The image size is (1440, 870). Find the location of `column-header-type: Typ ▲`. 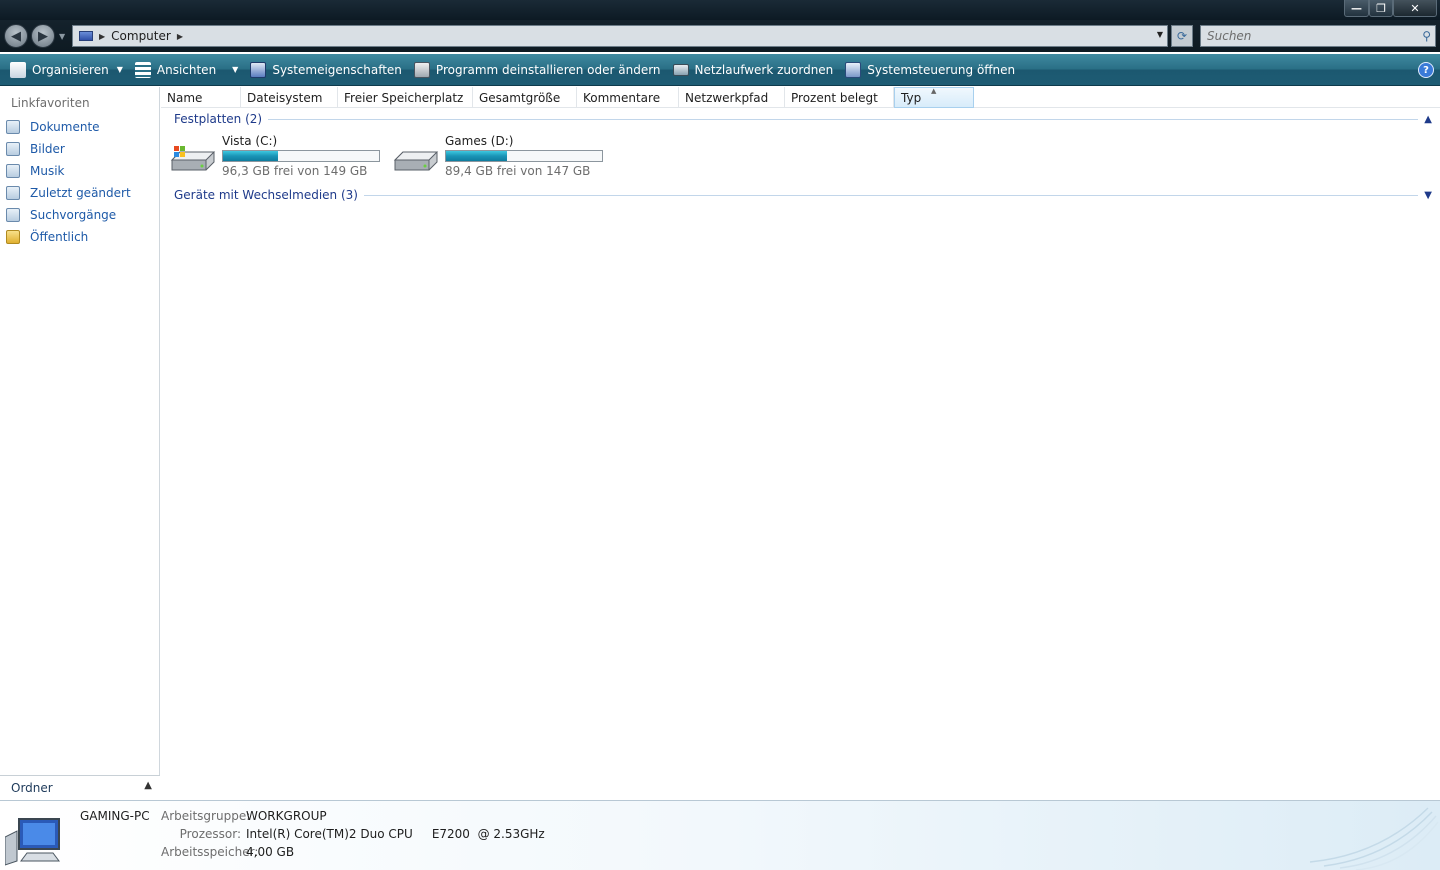

column-header-type: Typ ▲ is located at coordinates (934, 97).